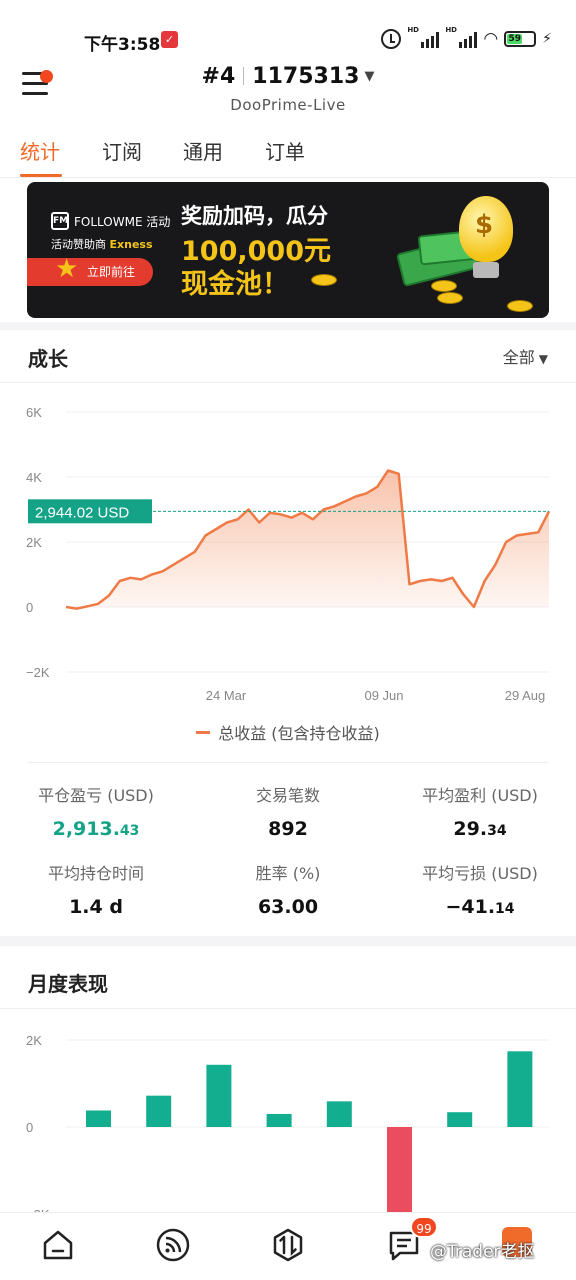  I want to click on star-icon: ★, so click(67, 269).